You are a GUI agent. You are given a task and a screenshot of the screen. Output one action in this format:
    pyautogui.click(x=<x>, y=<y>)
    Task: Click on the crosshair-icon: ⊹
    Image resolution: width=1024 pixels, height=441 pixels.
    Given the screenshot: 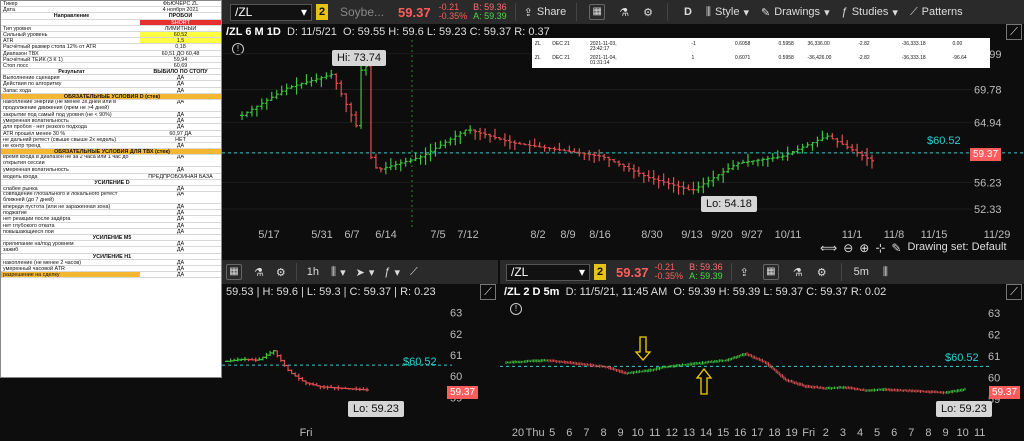 What is the action you would take?
    pyautogui.click(x=880, y=248)
    